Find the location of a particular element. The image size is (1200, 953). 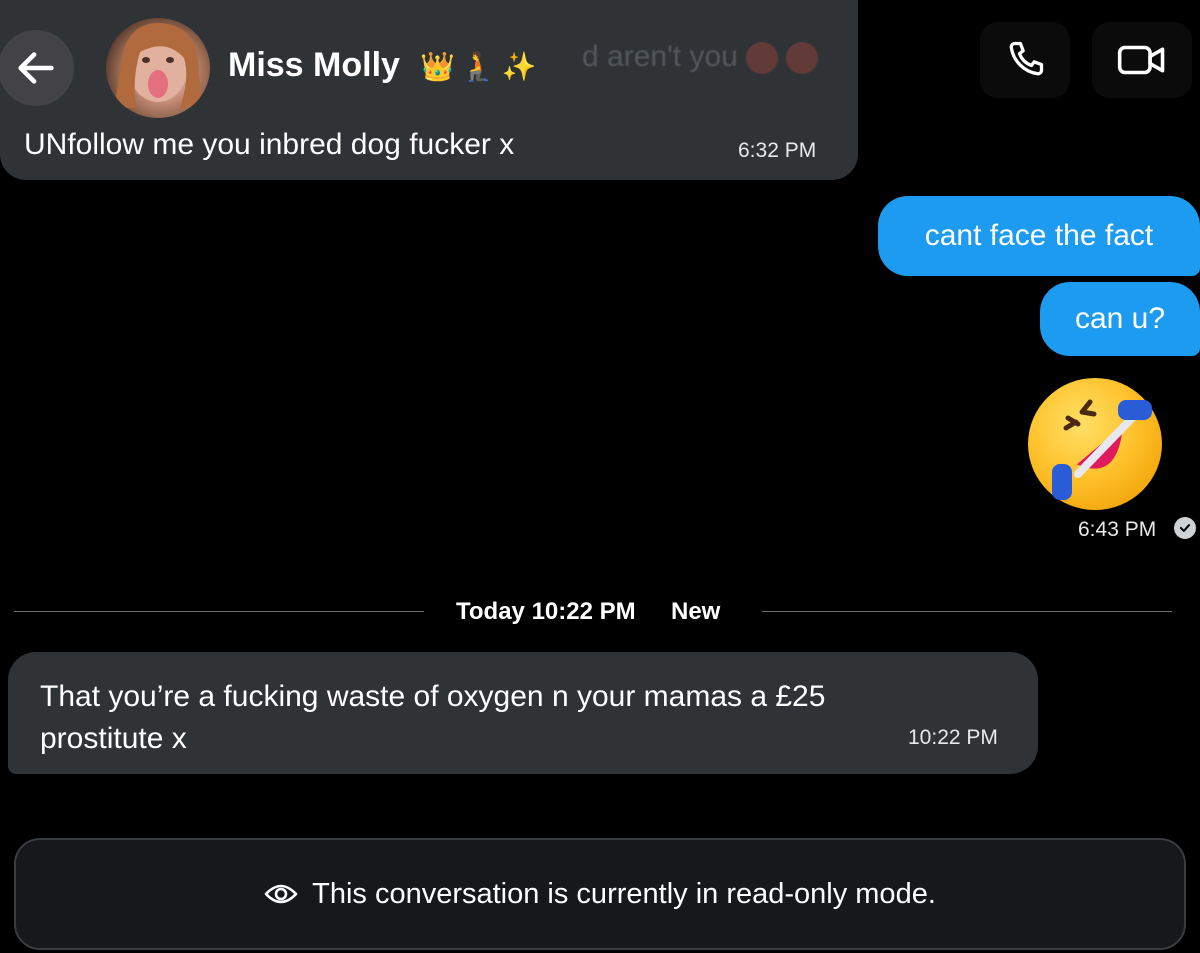

outgoing-message-bubble: can u? is located at coordinates (1120, 319).